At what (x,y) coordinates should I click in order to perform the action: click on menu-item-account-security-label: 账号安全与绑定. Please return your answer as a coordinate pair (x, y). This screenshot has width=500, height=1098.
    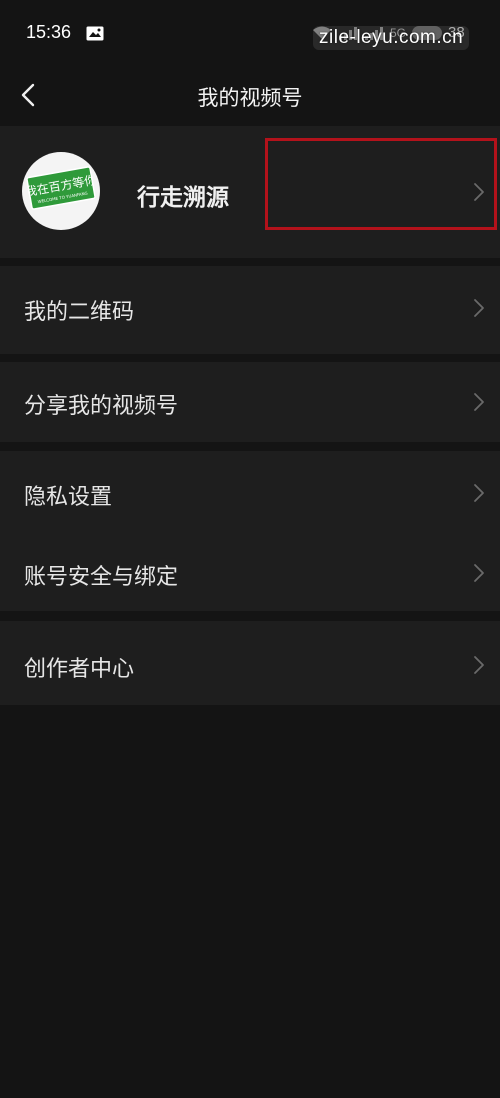
    Looking at the image, I should click on (101, 577).